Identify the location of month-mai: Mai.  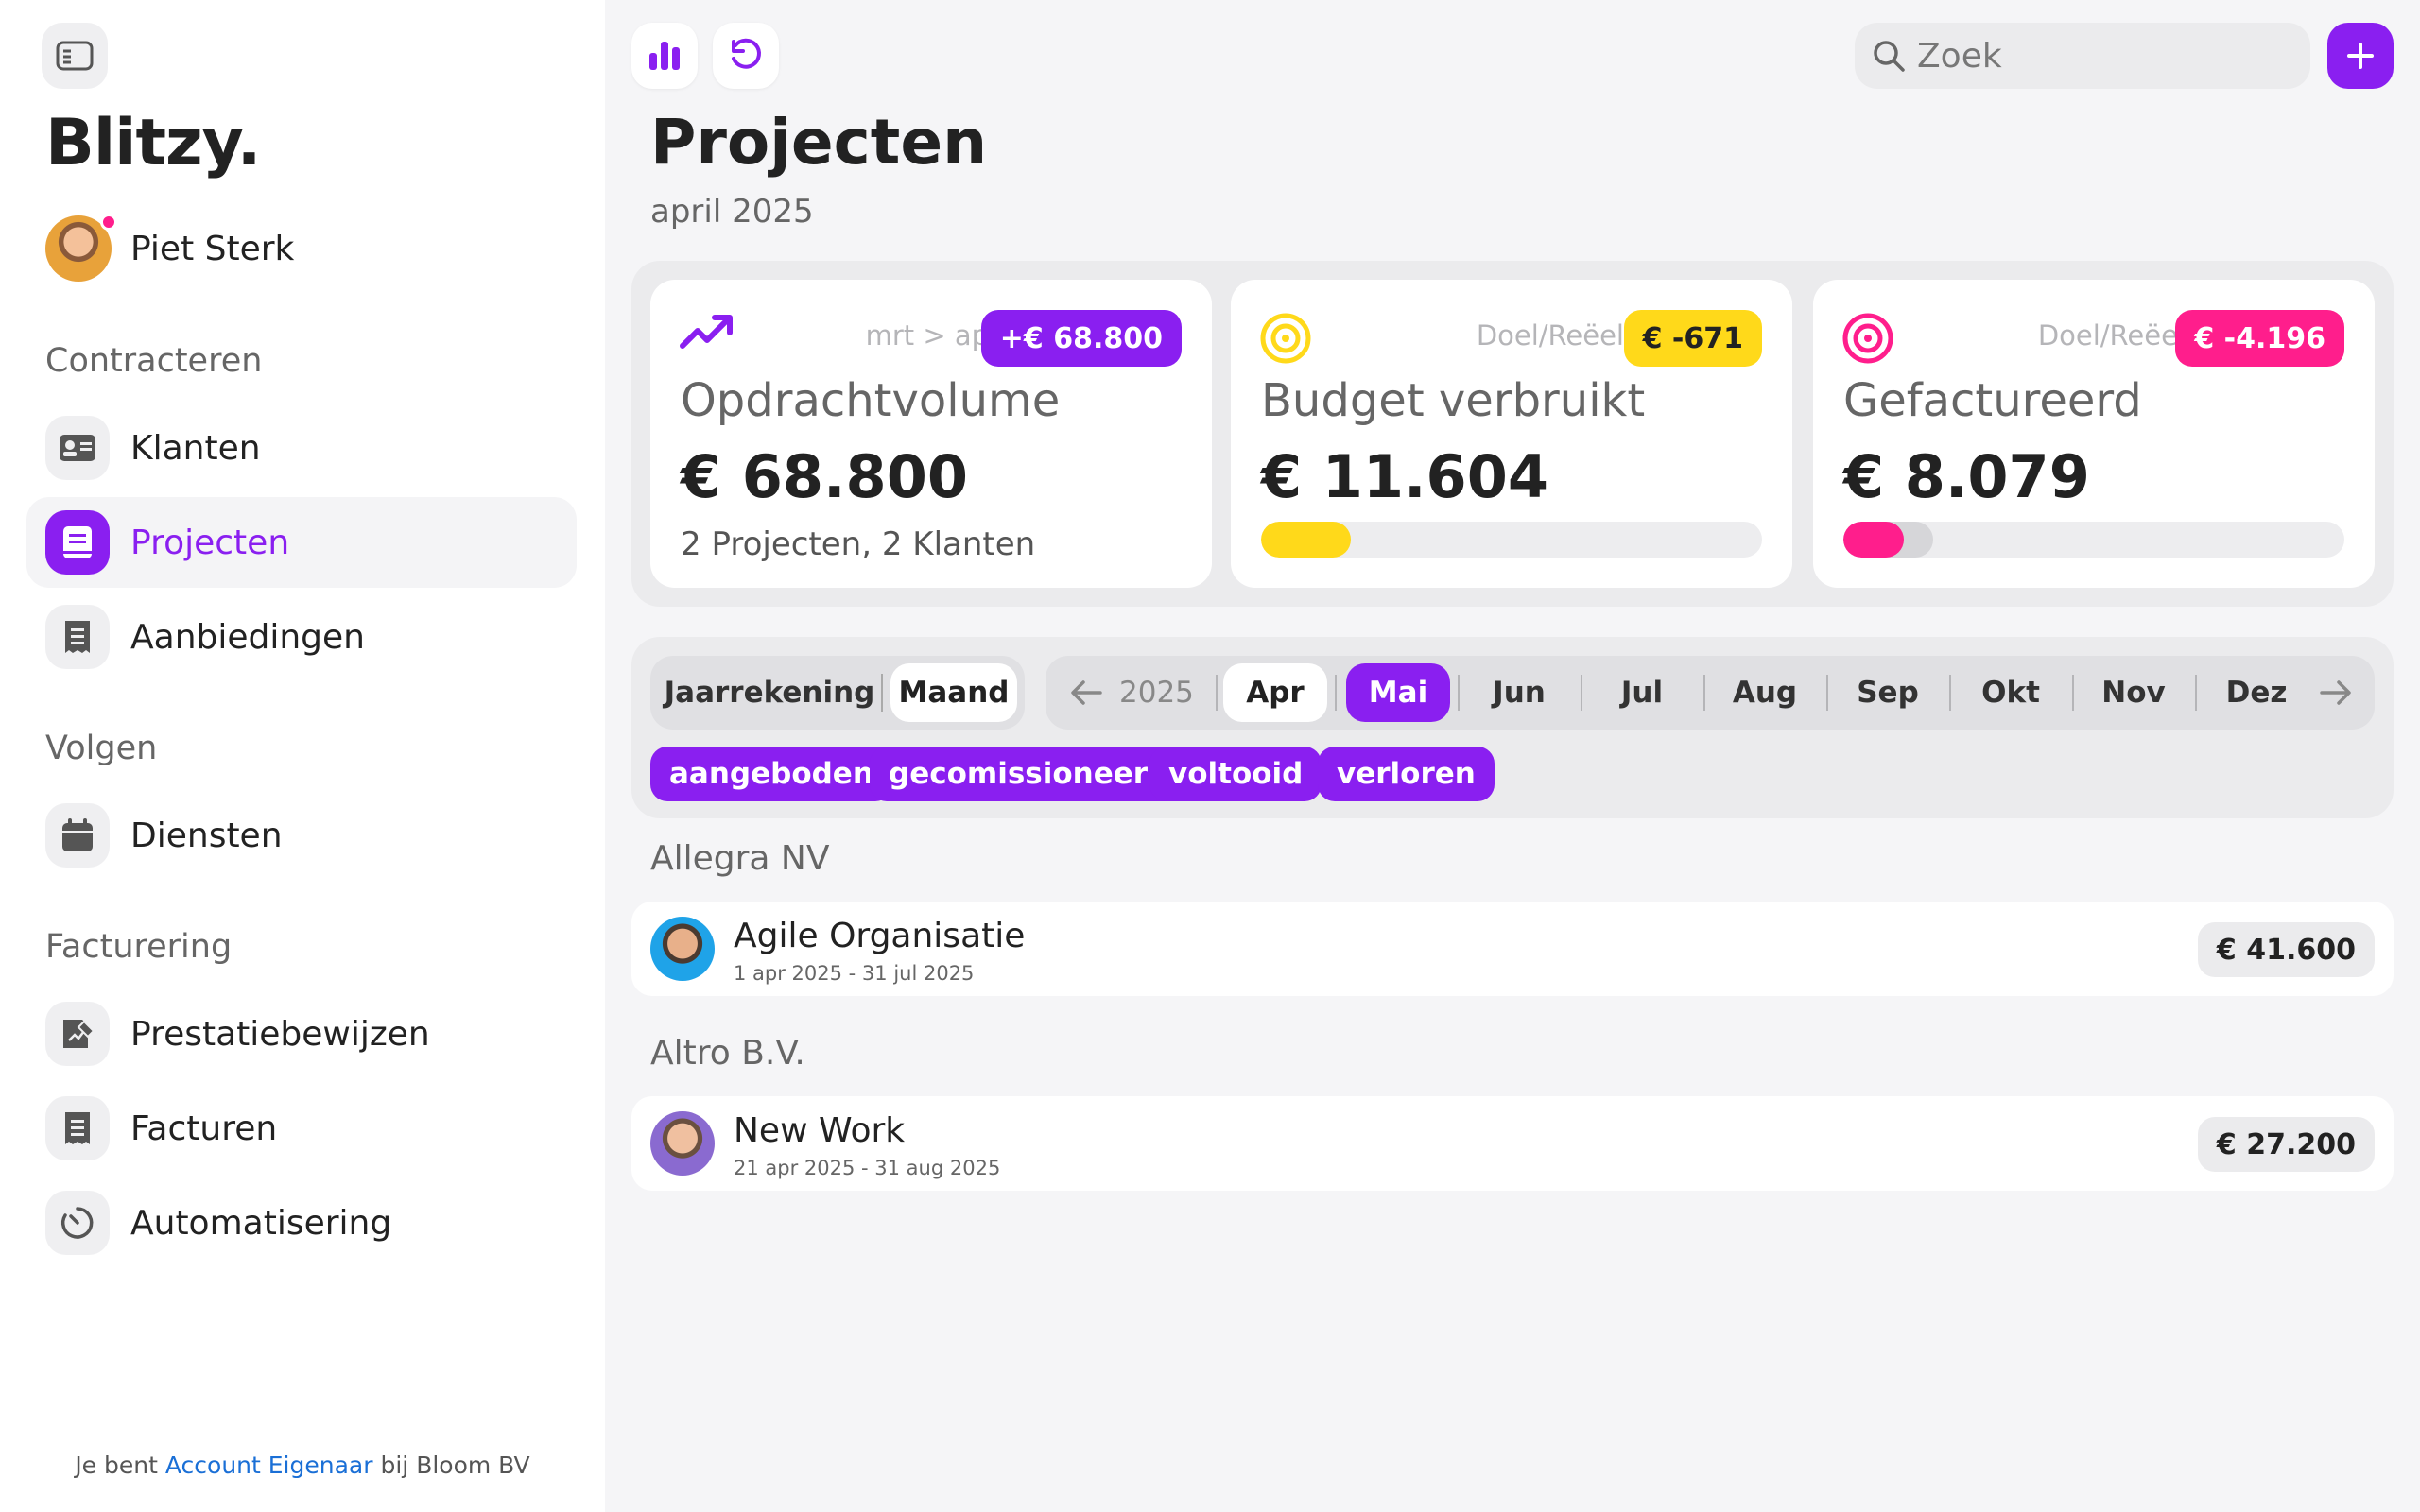
(1398, 692).